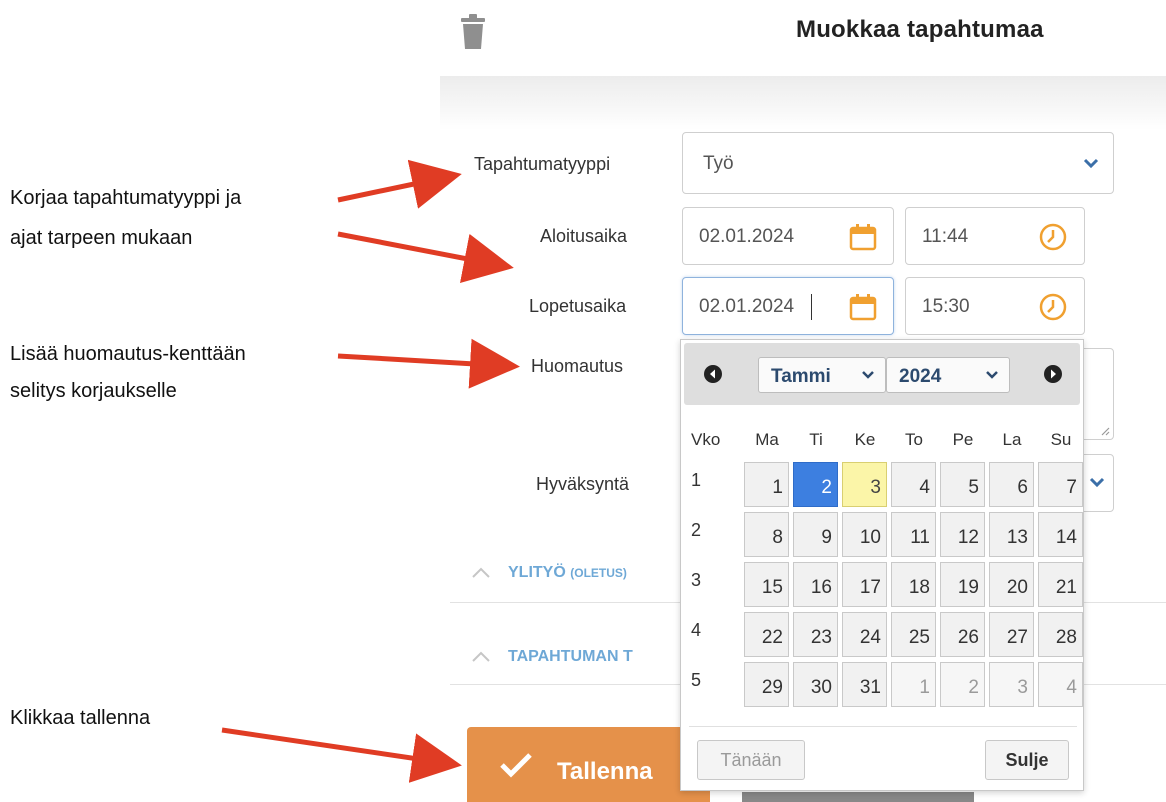 The height and width of the screenshot is (802, 1166). Describe the element at coordinates (913, 584) in the screenshot. I see `calendar-day: 18` at that location.